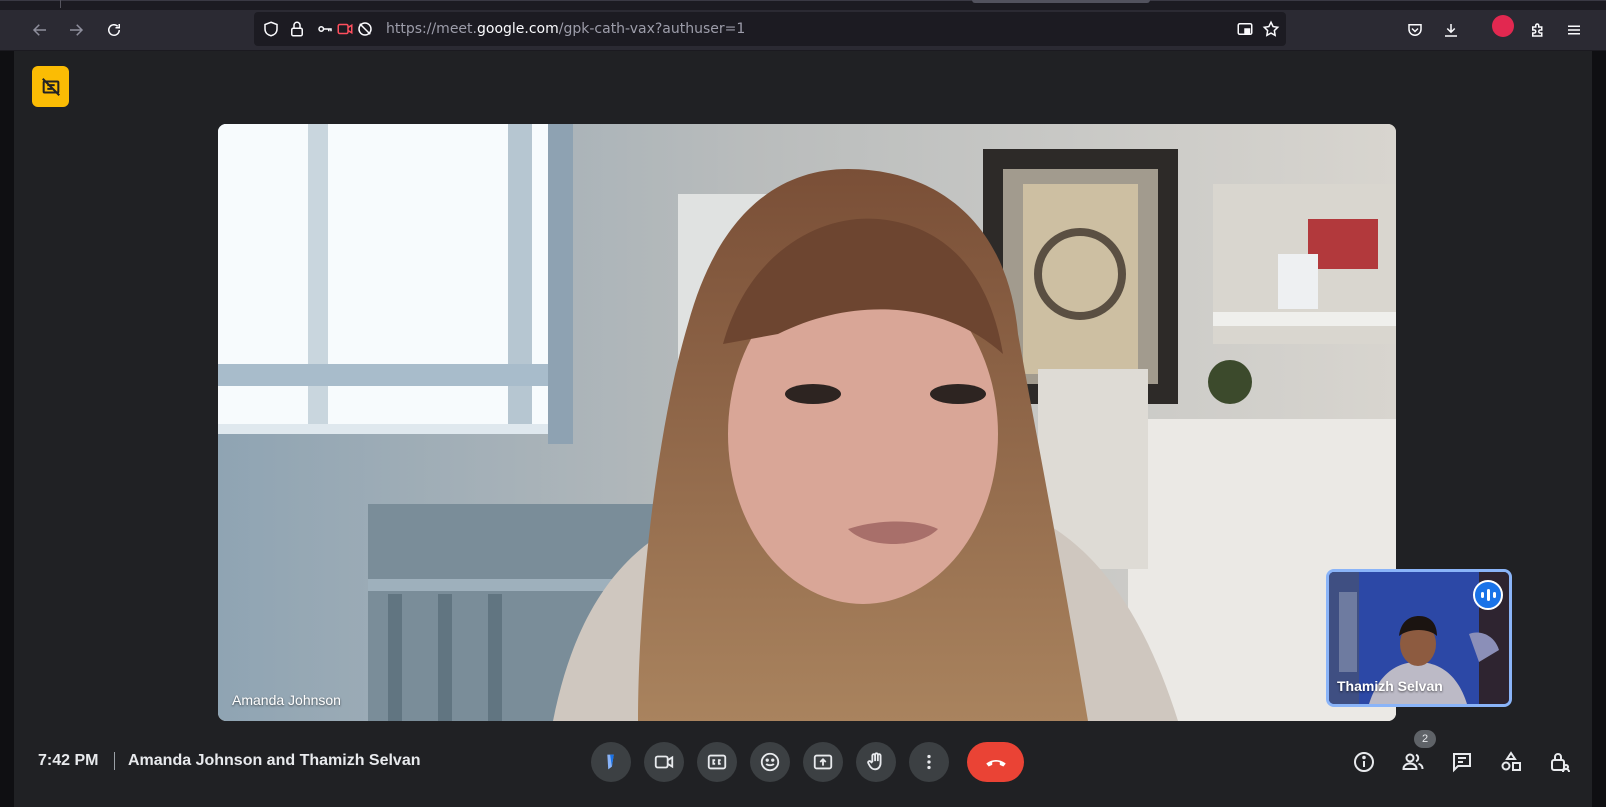 This screenshot has width=1606, height=807. Describe the element at coordinates (1419, 638) in the screenshot. I see `self-view-tile: Thamizh Selvan` at that location.